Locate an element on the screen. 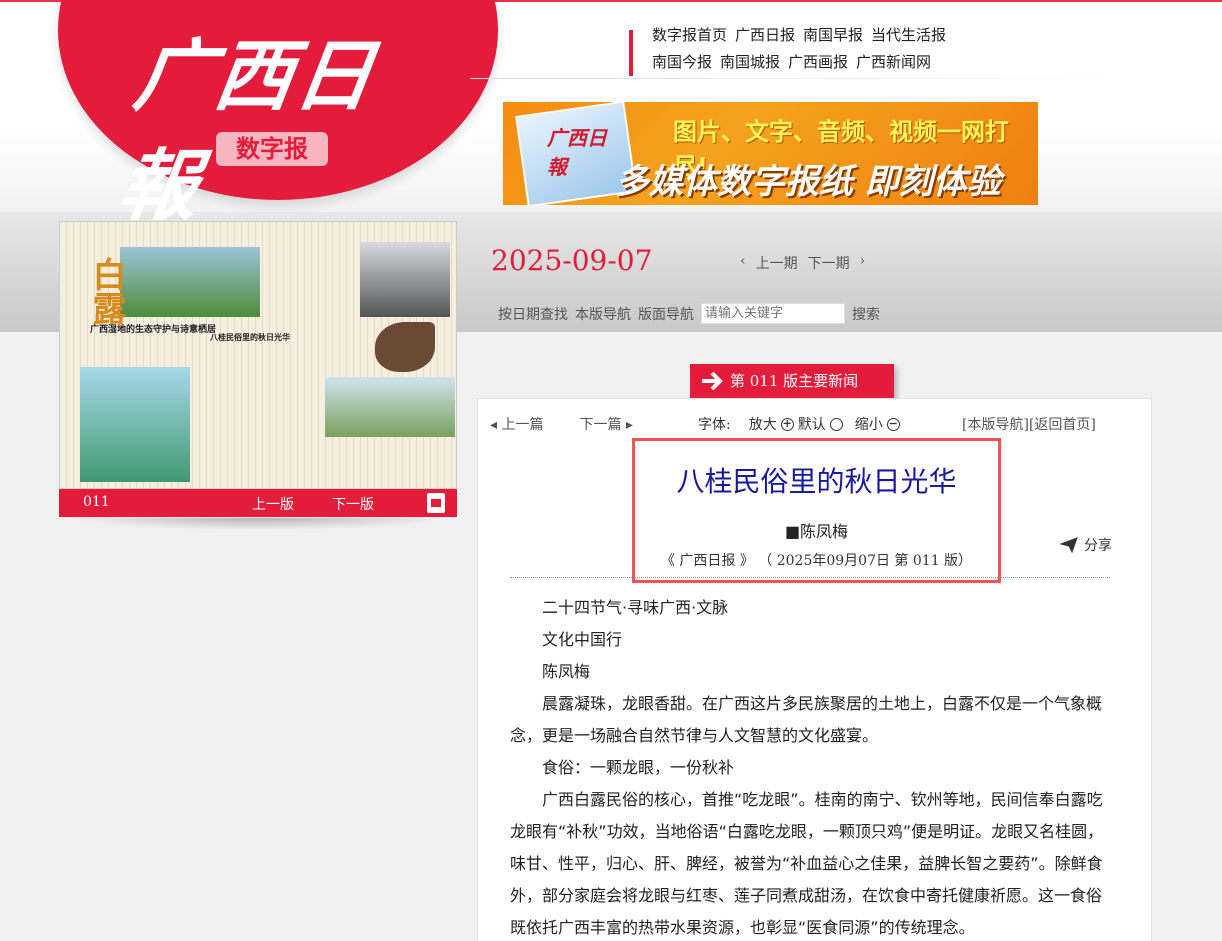 The image size is (1222, 941). prev-issue-link: 上一期 is located at coordinates (777, 263).